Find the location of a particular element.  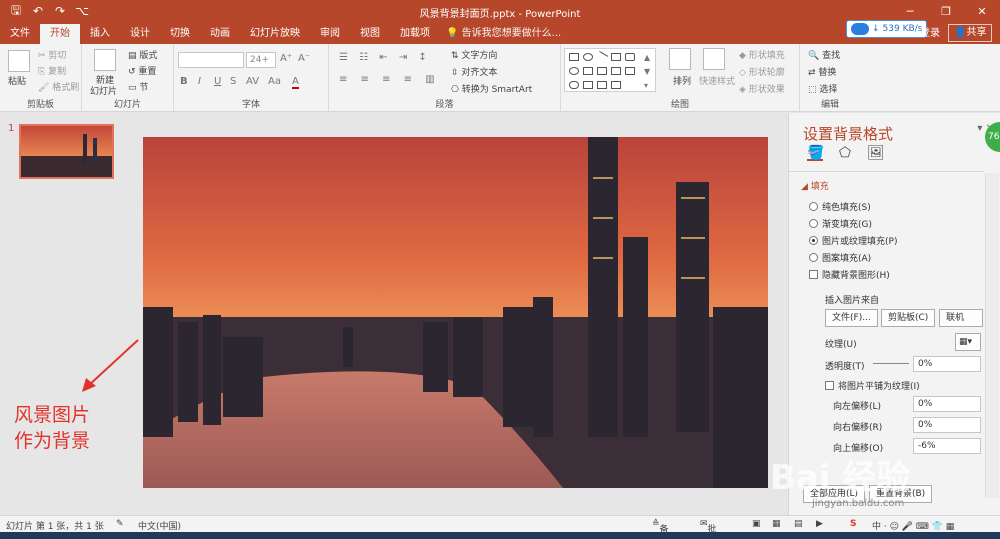

solid-fill-option: 纯色填充(S) is located at coordinates (840, 206).